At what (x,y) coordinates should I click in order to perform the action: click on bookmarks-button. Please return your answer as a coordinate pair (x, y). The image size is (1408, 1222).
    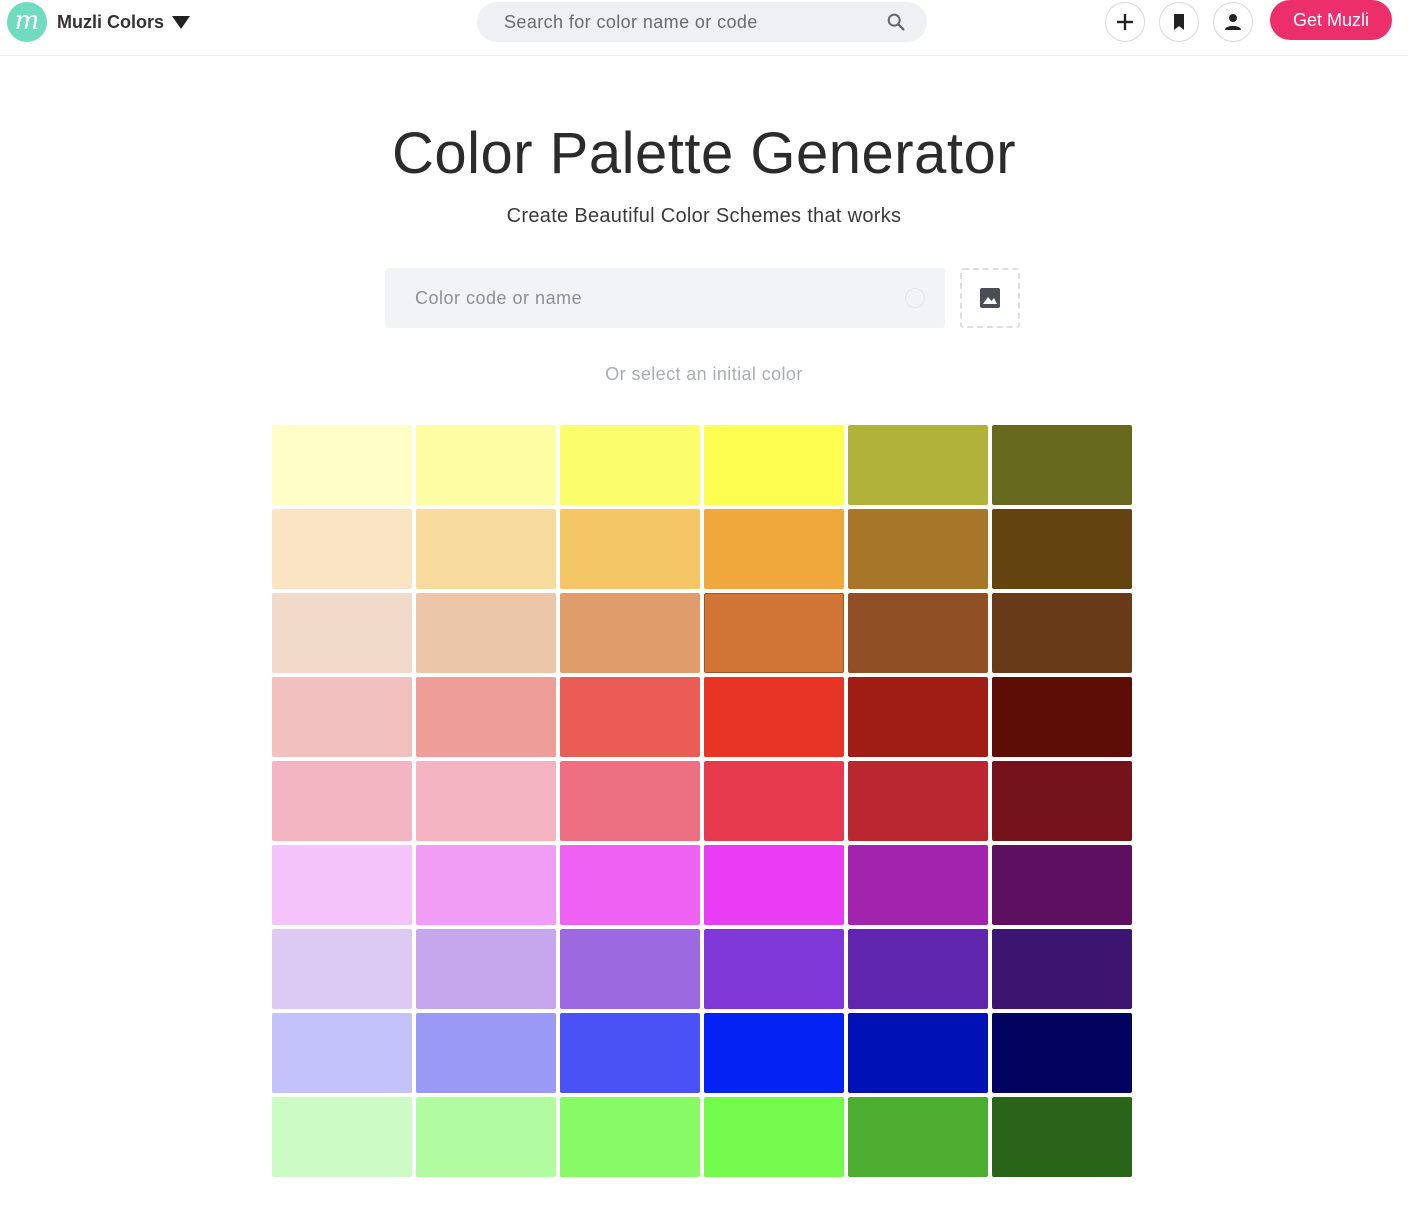
    Looking at the image, I should click on (1179, 22).